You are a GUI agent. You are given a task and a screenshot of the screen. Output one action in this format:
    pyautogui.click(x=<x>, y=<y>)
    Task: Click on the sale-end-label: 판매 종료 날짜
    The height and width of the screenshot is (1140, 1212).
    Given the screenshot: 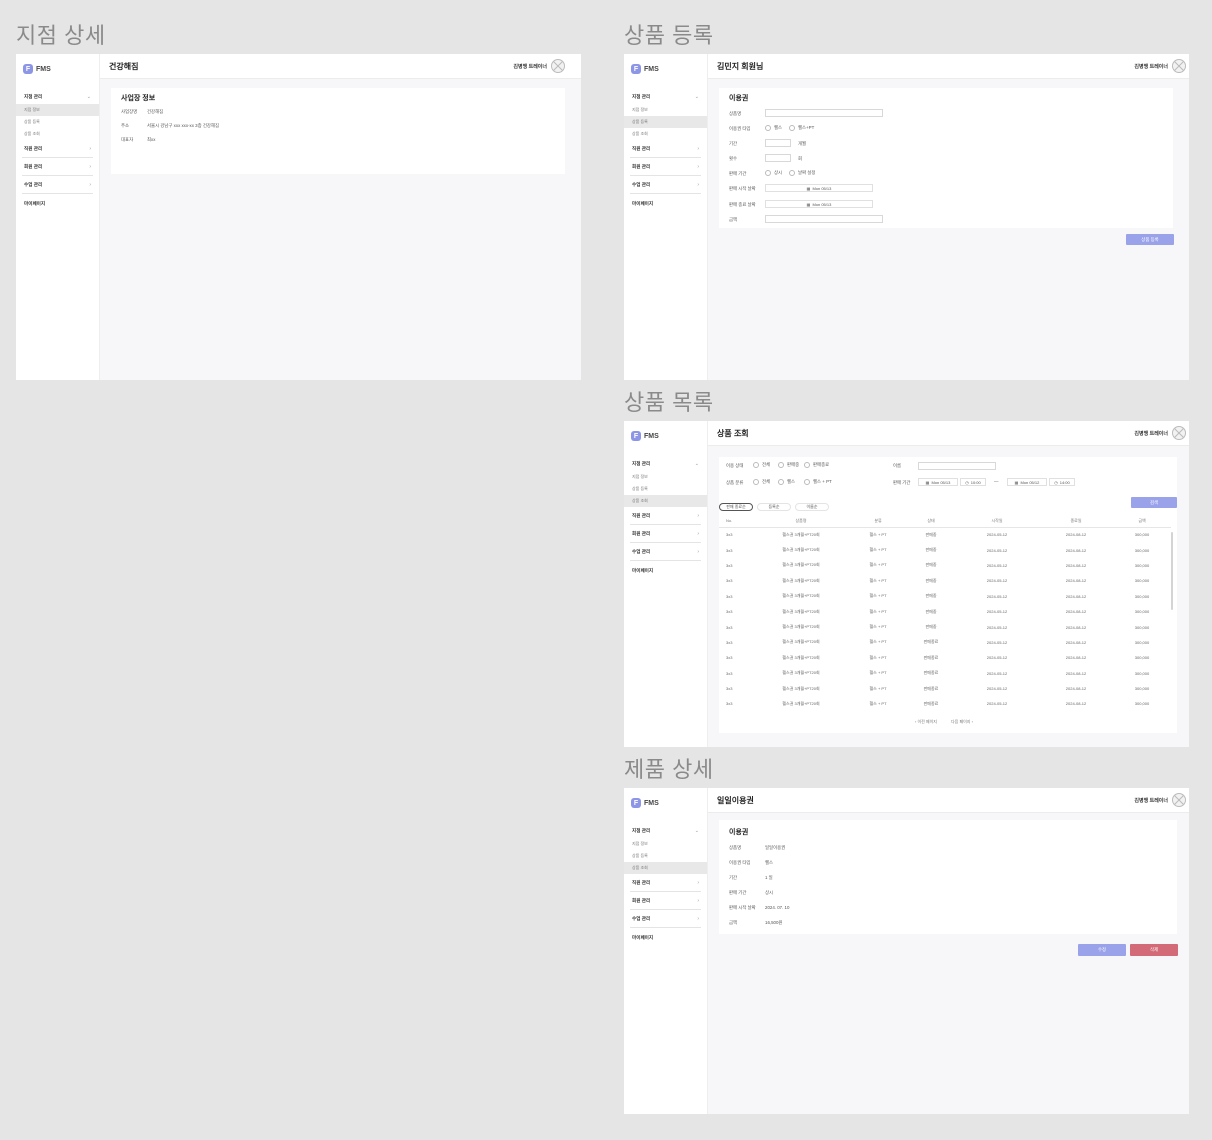 What is the action you would take?
    pyautogui.click(x=742, y=204)
    